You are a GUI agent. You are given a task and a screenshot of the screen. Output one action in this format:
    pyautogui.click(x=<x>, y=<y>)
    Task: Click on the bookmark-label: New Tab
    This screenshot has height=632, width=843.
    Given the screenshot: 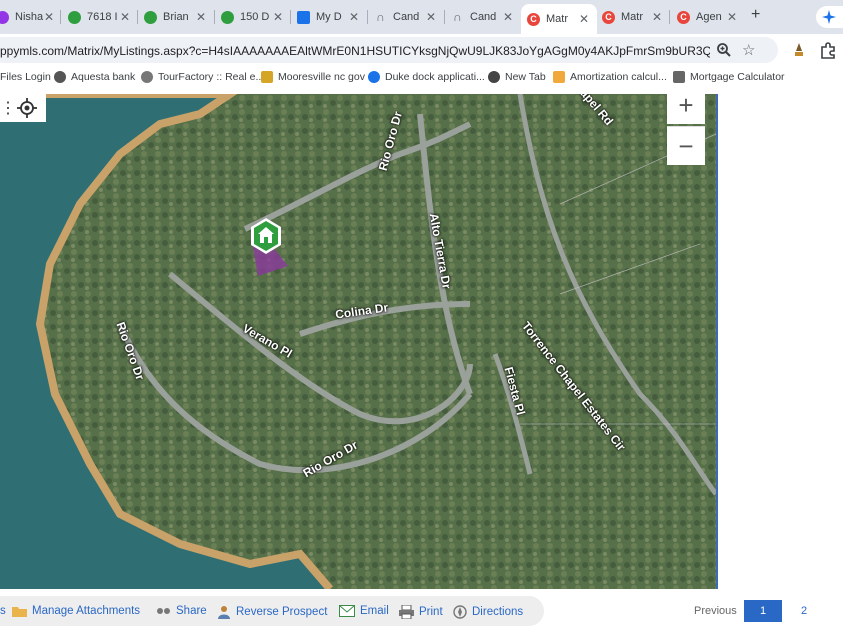 What is the action you would take?
    pyautogui.click(x=525, y=77)
    